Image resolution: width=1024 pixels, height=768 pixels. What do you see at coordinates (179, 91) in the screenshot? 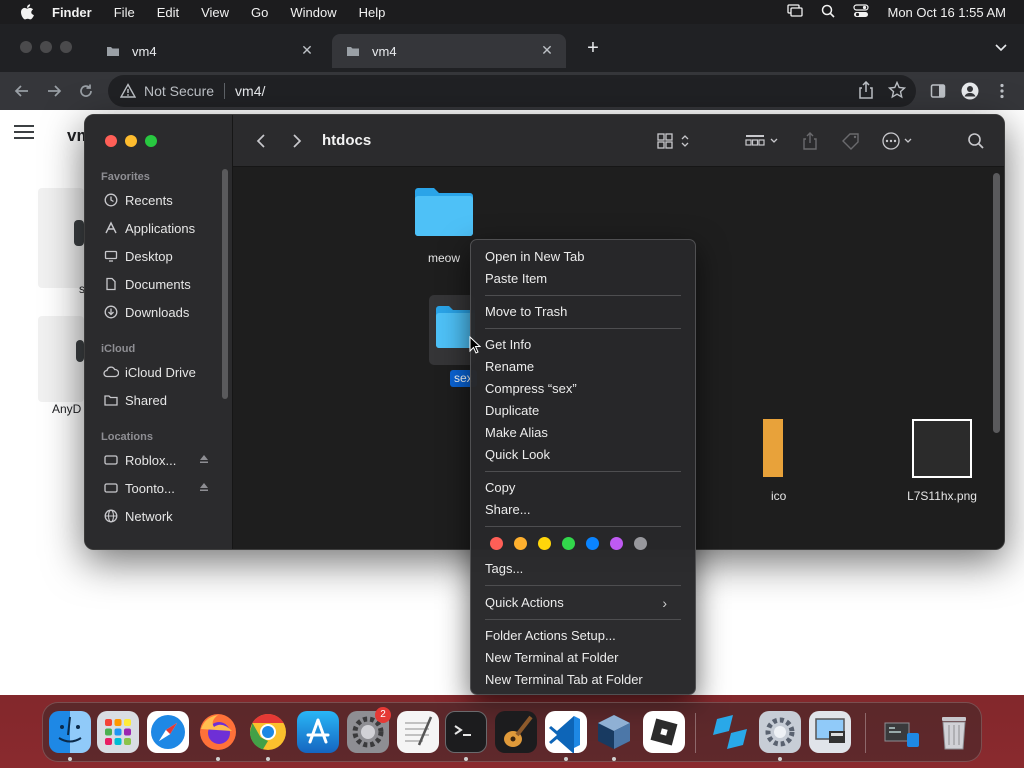
I see `not-secure-label: Not Secure` at bounding box center [179, 91].